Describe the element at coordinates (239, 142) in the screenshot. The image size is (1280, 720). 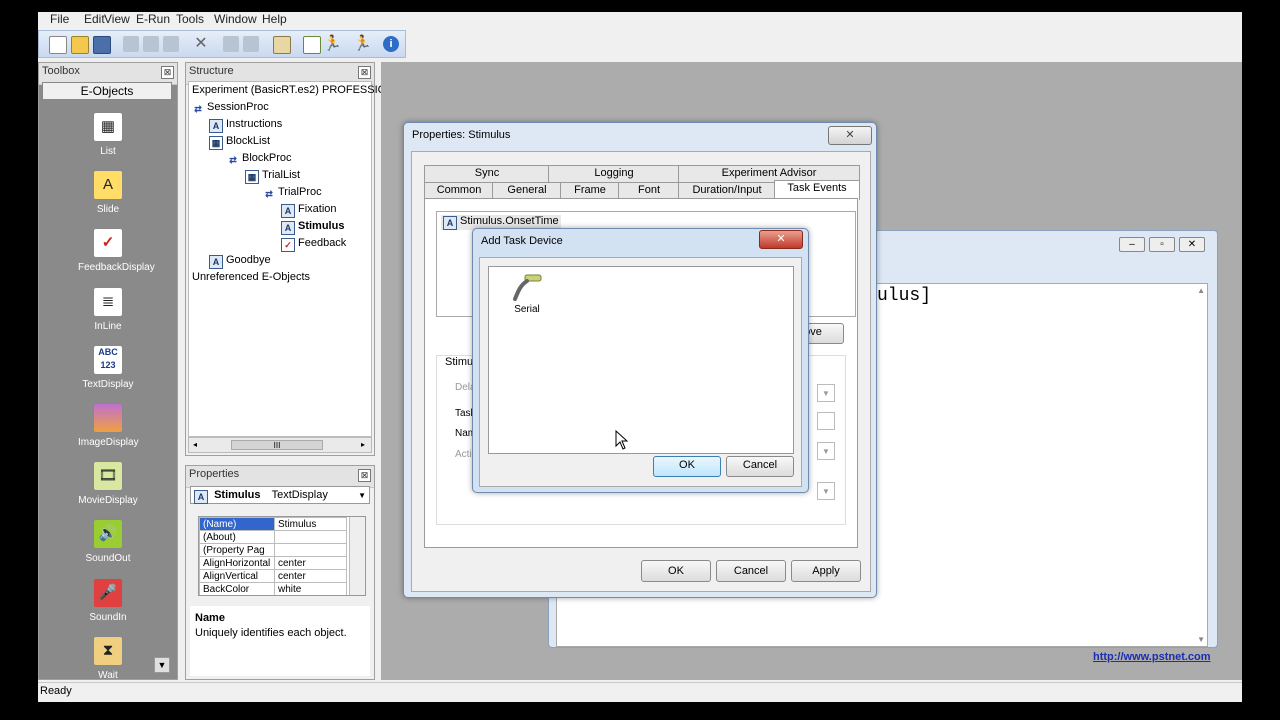
I see `tree-node-blocklist: ▦ BlockList` at that location.